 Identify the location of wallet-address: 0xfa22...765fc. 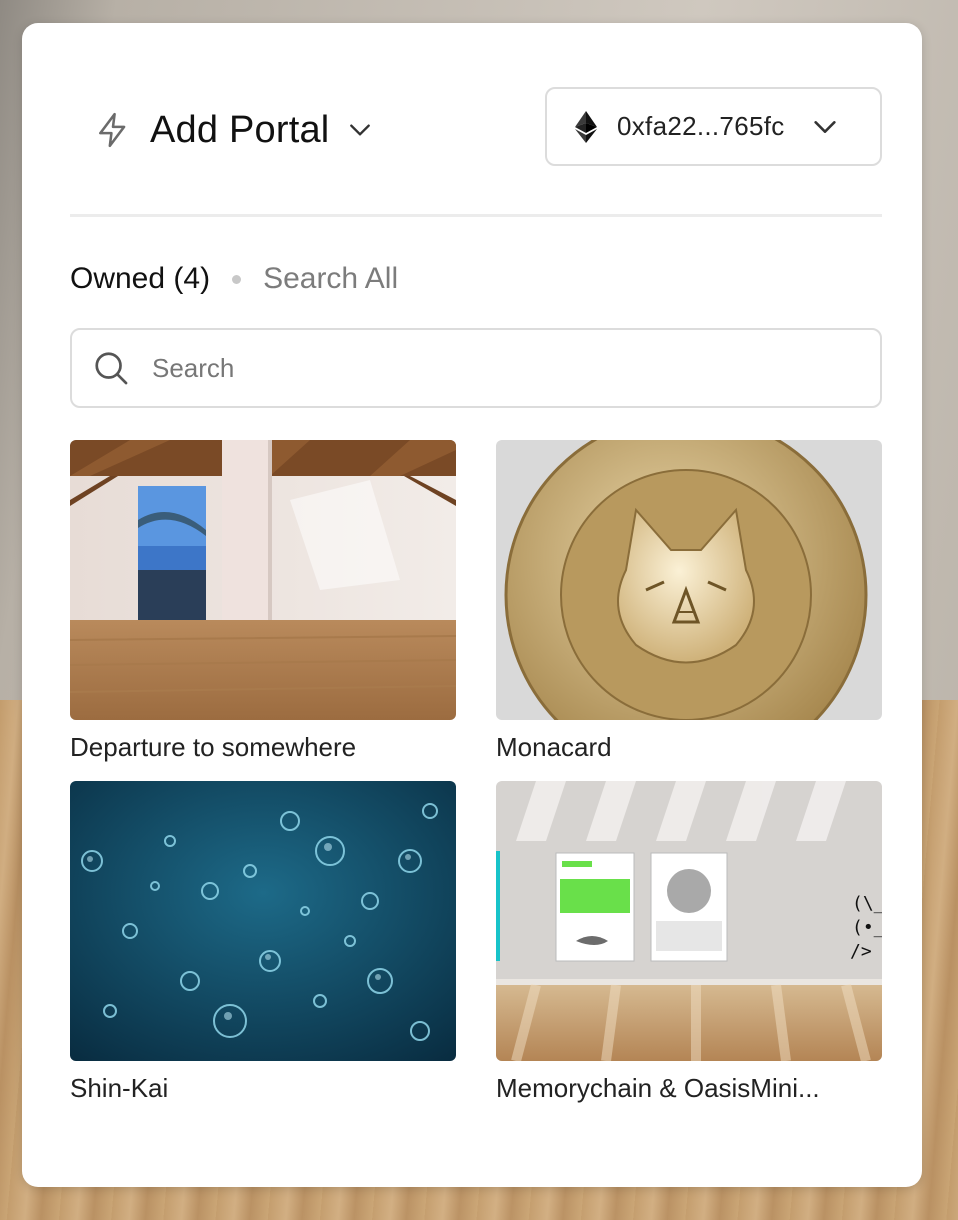
(701, 126).